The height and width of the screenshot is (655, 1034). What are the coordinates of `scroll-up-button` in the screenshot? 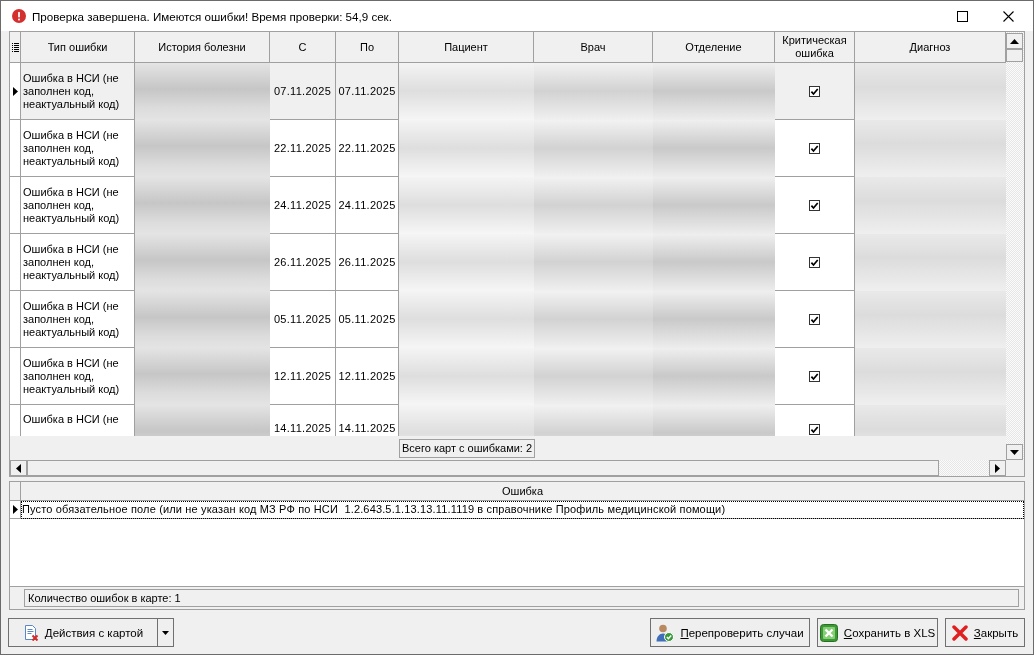 It's located at (1014, 41).